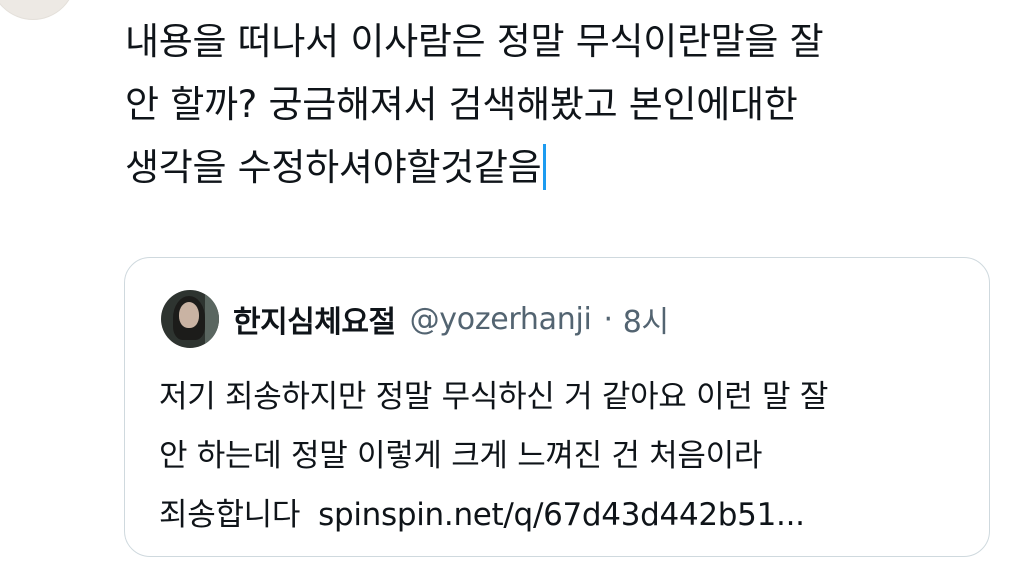  Describe the element at coordinates (545, 167) in the screenshot. I see `text-cursor` at that location.